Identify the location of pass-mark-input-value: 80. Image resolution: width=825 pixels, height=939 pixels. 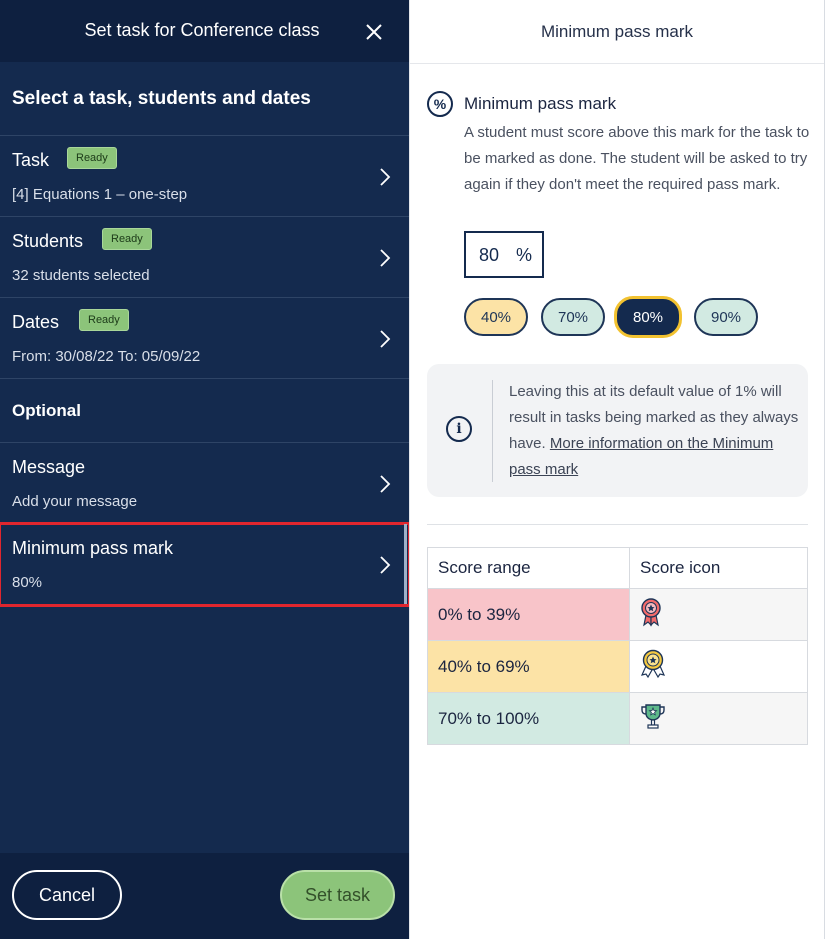
(489, 255).